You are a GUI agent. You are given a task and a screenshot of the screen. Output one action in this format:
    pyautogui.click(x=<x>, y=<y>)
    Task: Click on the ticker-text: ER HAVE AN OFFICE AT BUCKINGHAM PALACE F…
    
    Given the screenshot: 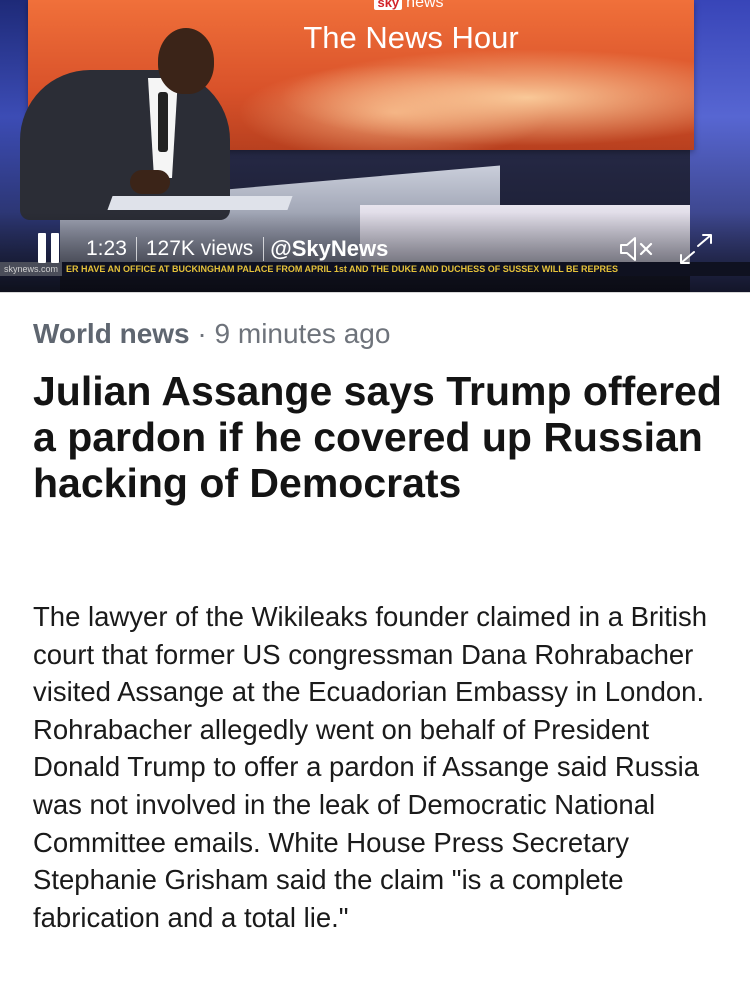 What is the action you would take?
    pyautogui.click(x=342, y=269)
    